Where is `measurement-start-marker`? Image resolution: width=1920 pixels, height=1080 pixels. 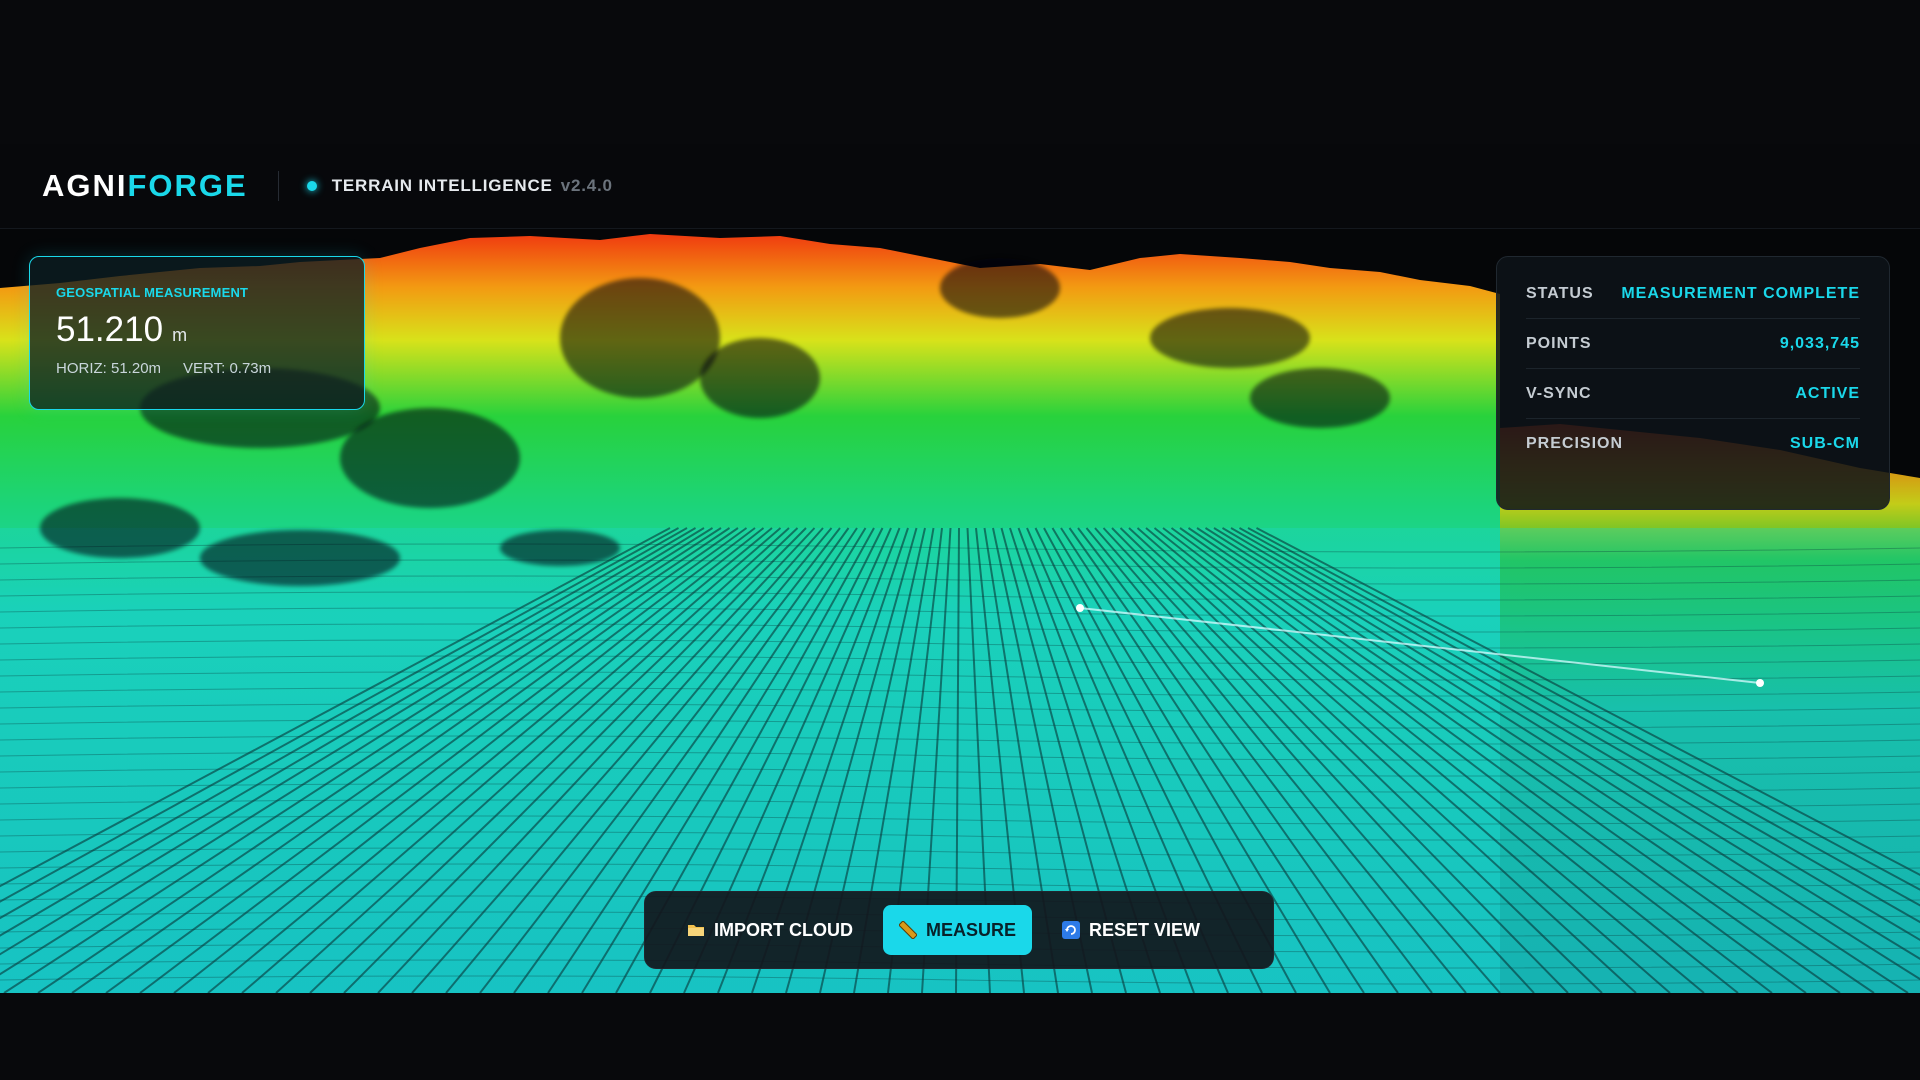
measurement-start-marker is located at coordinates (1080, 608).